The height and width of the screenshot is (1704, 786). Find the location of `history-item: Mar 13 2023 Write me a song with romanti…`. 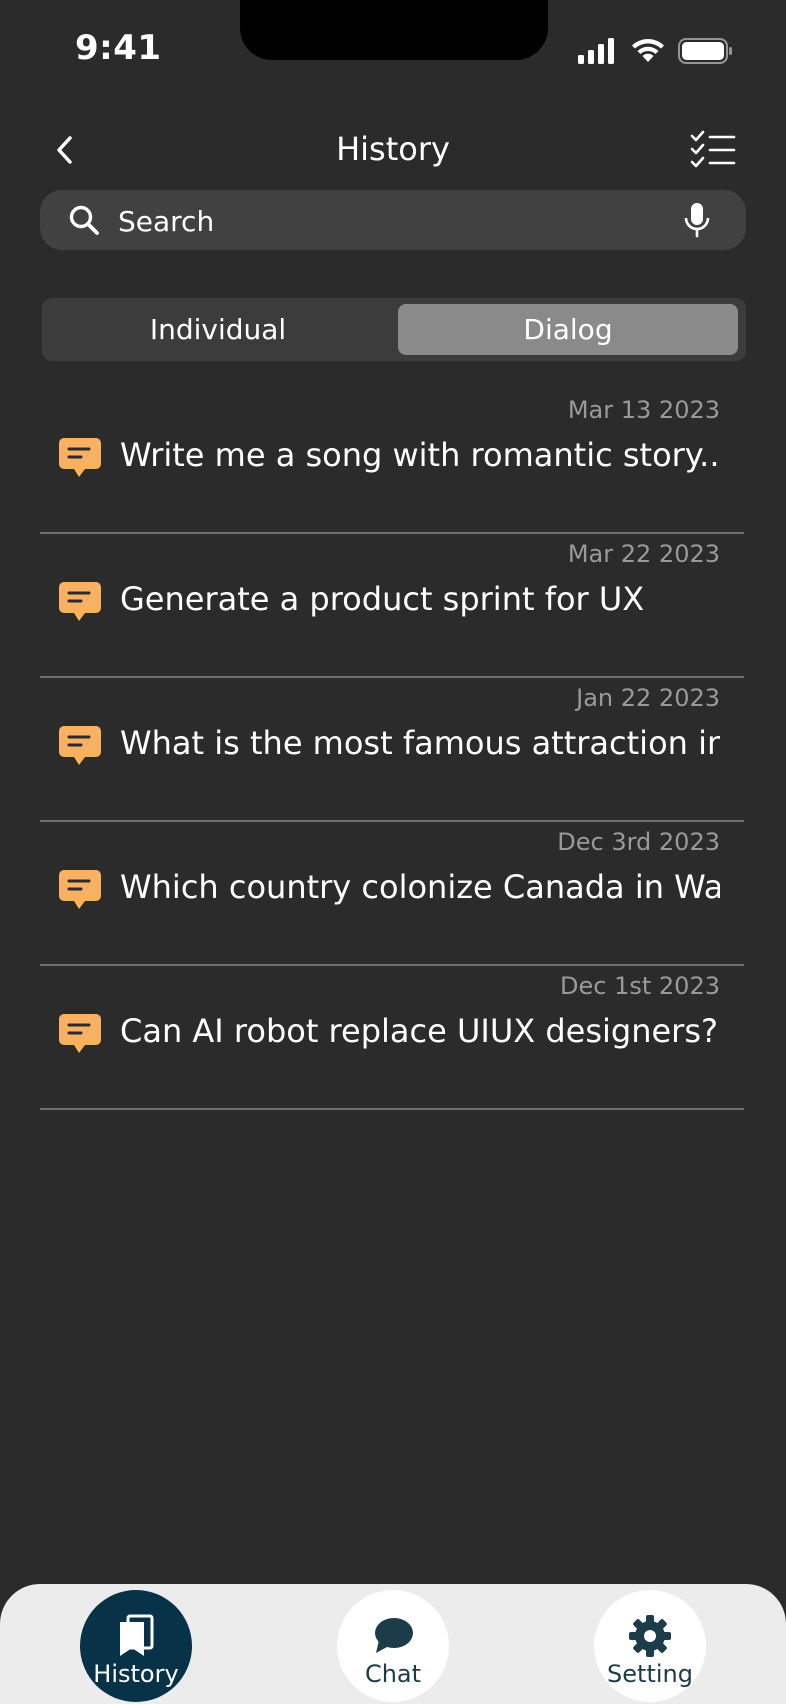

history-item: Mar 13 2023 Write me a song with romanti… is located at coordinates (392, 462).